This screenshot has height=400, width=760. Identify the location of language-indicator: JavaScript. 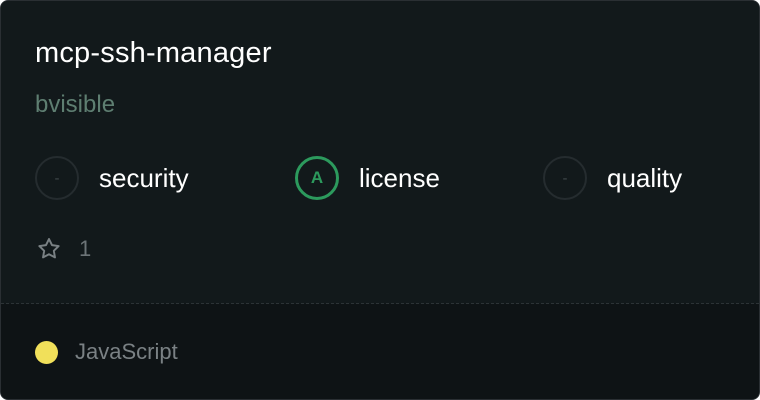
(106, 352).